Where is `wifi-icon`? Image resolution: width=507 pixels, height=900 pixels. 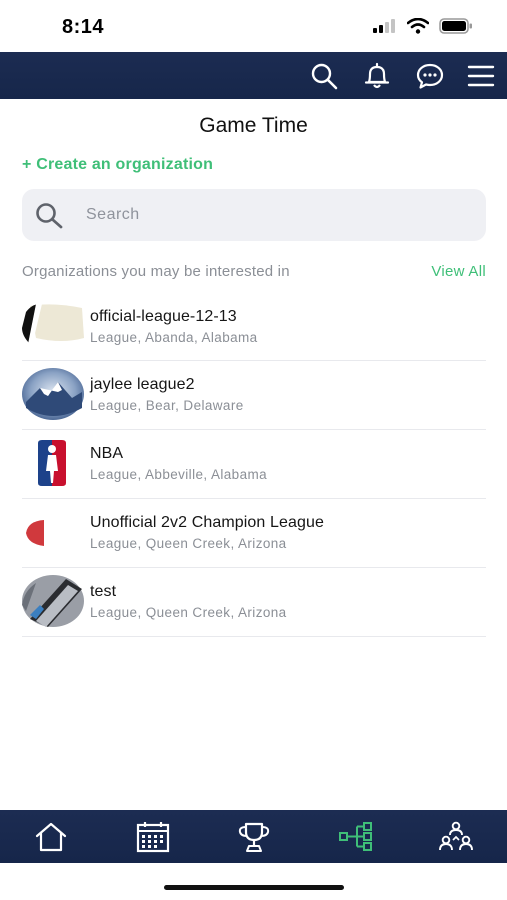
wifi-icon is located at coordinates (418, 28).